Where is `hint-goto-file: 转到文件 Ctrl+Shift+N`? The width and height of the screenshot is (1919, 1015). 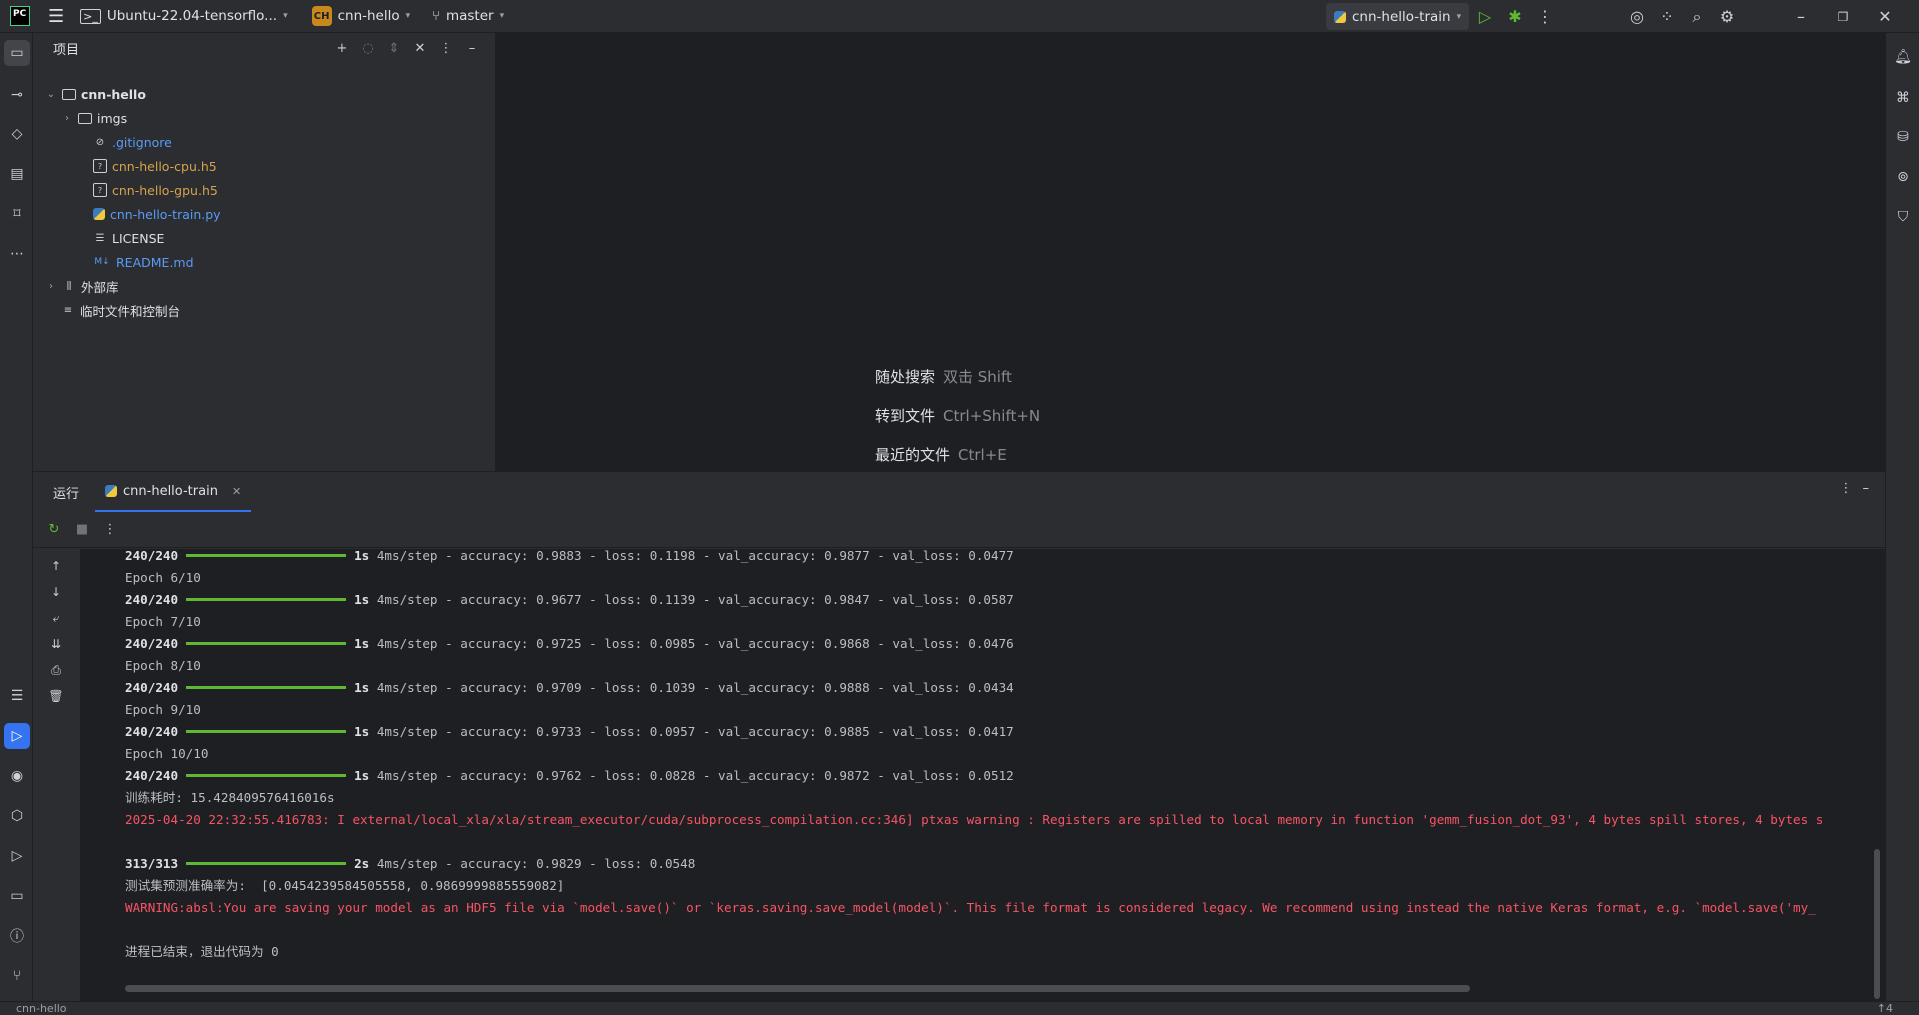
hint-goto-file: 转到文件 Ctrl+Shift+N is located at coordinates (957, 415).